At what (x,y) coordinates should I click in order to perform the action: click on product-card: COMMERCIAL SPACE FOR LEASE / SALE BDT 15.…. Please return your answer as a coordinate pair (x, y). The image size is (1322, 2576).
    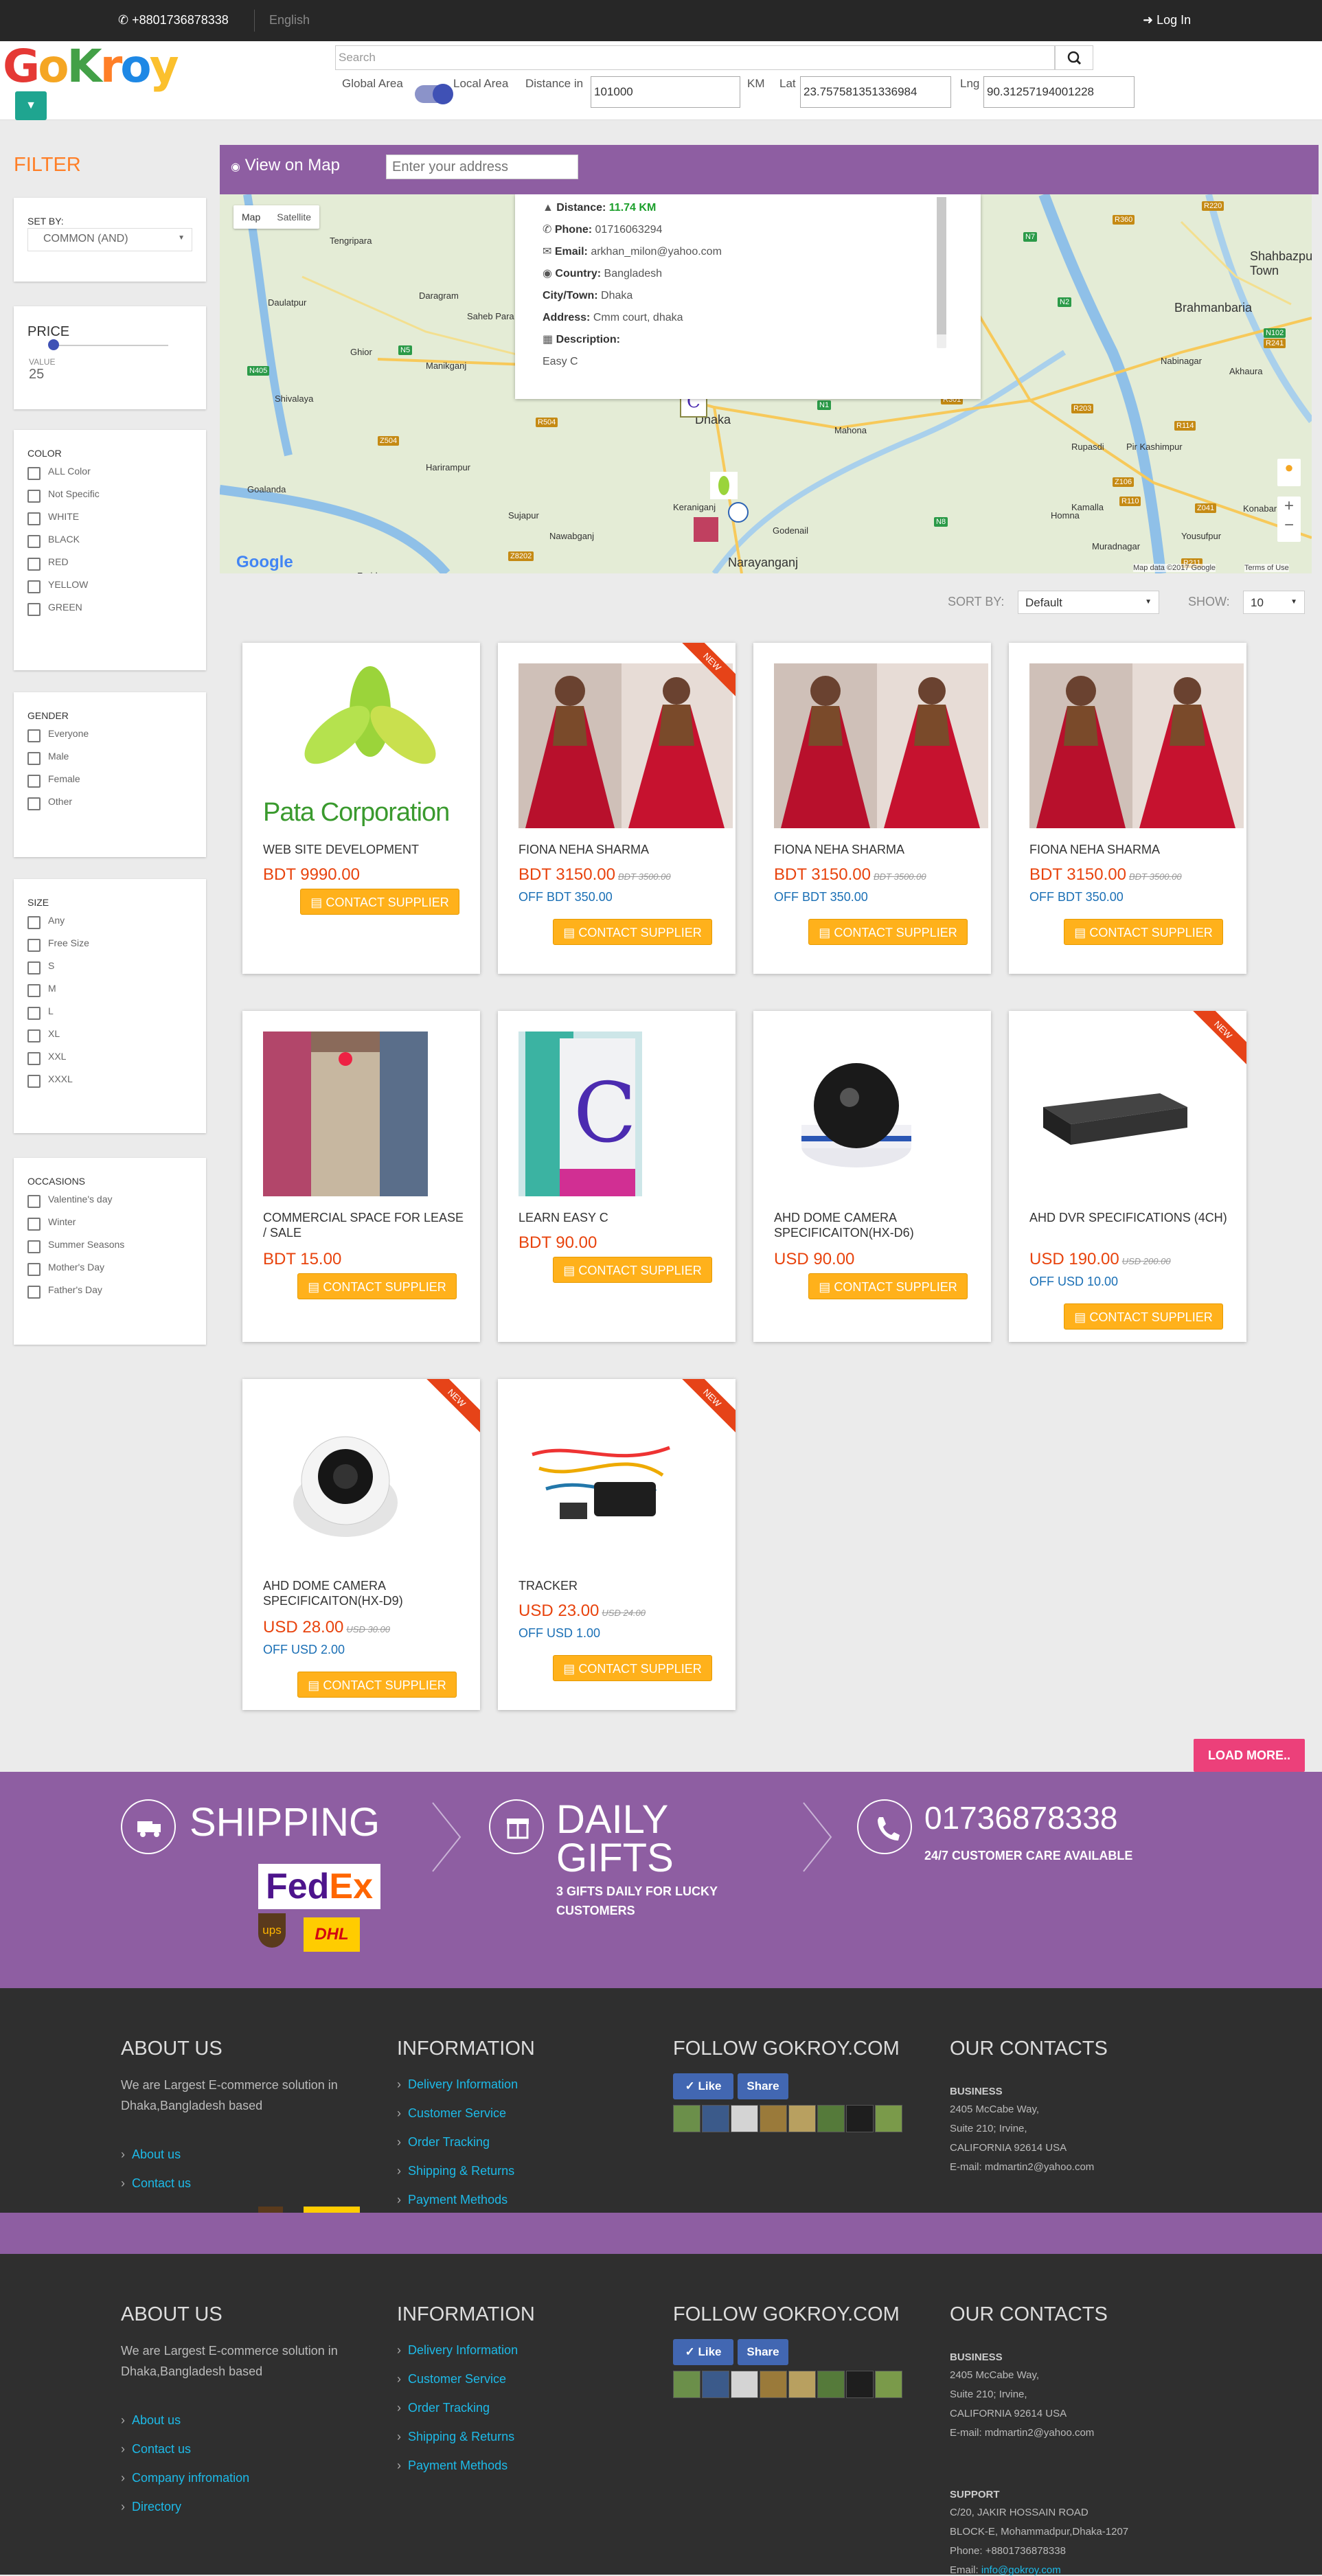
    Looking at the image, I should click on (361, 1176).